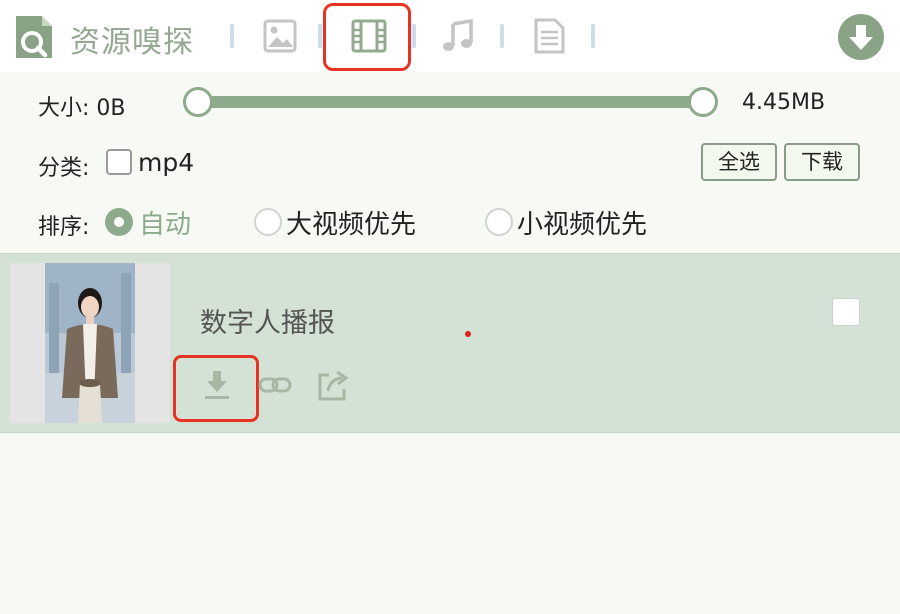 The width and height of the screenshot is (900, 614). What do you see at coordinates (165, 222) in the screenshot?
I see `sort-auto-label: 自动` at bounding box center [165, 222].